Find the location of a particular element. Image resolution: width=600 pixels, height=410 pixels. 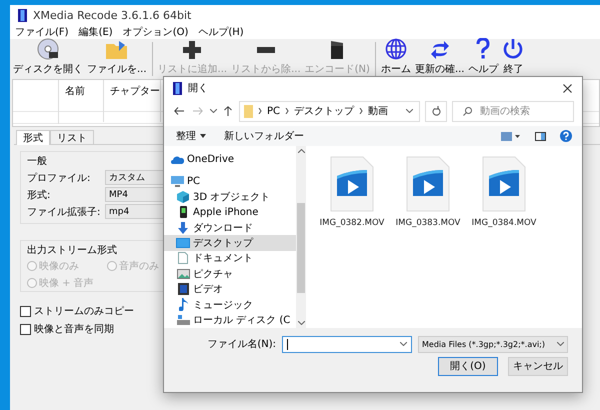

up-button is located at coordinates (228, 111).